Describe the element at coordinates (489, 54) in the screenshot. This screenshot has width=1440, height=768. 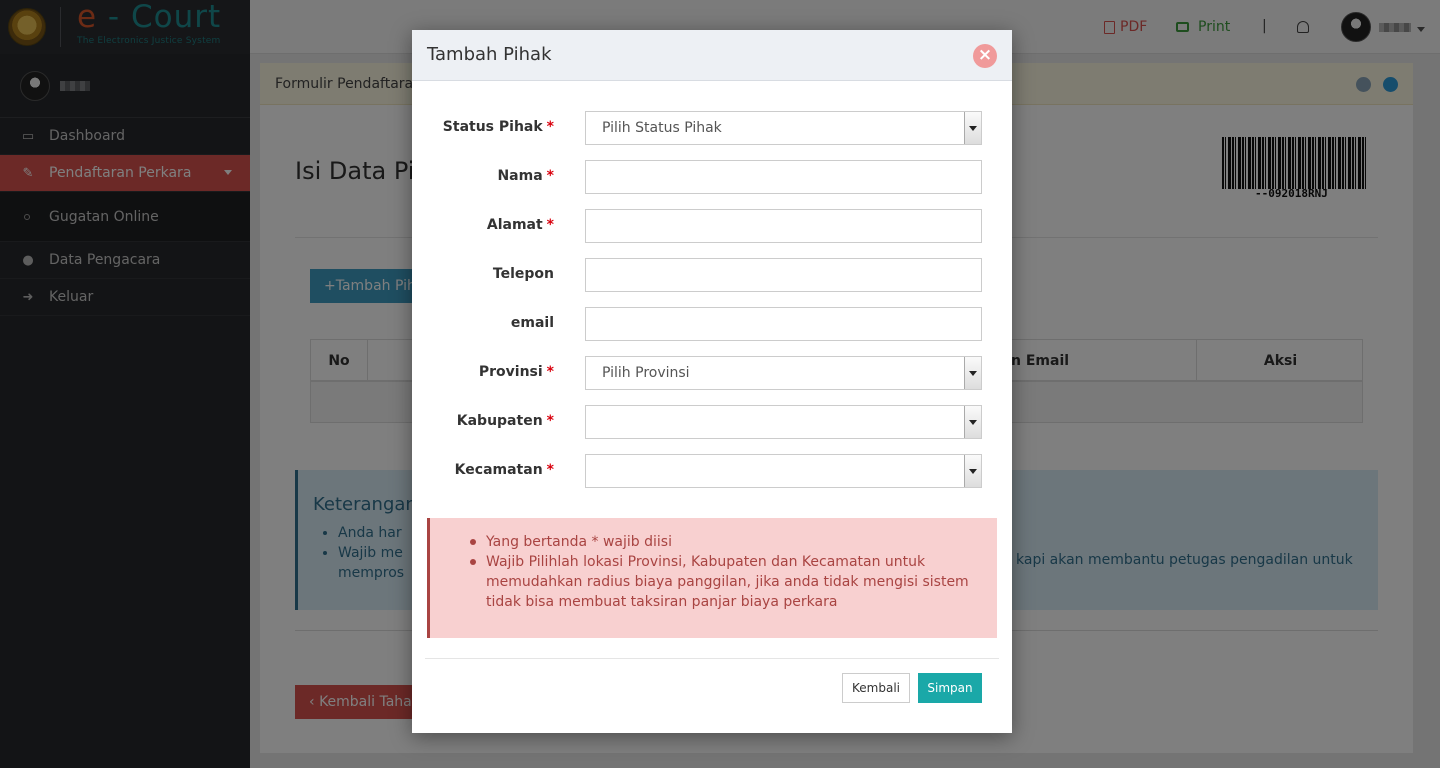
I see `modal-title: Tambah Pihak` at that location.